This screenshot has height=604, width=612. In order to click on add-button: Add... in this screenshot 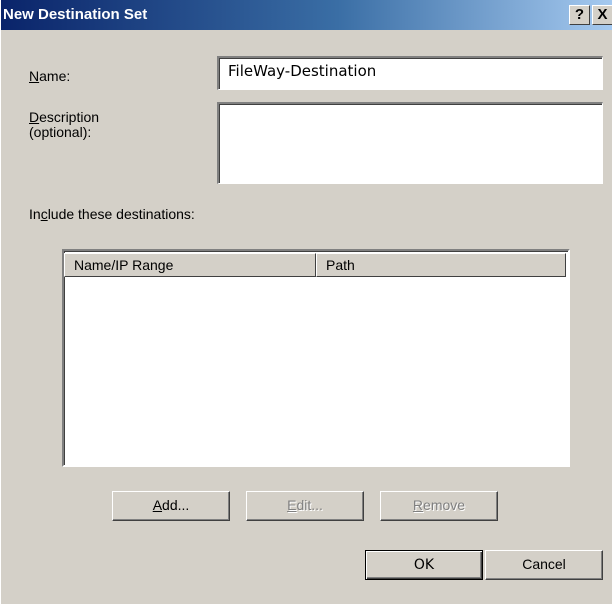, I will do `click(171, 506)`.